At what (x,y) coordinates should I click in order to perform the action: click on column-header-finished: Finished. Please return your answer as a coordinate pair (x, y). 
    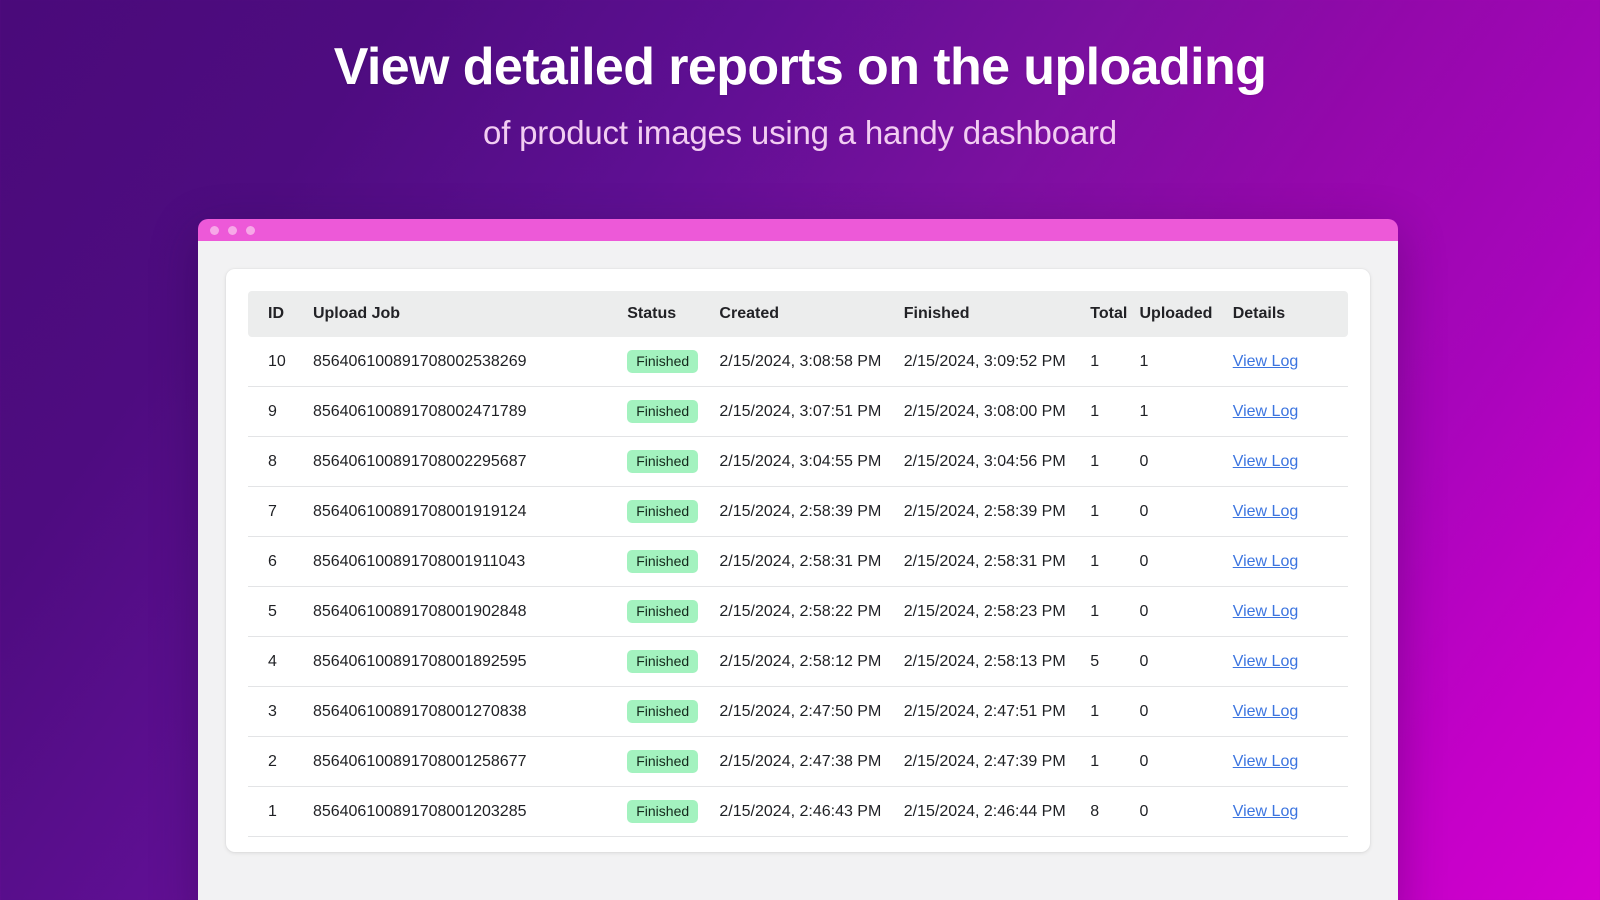
    Looking at the image, I should click on (997, 314).